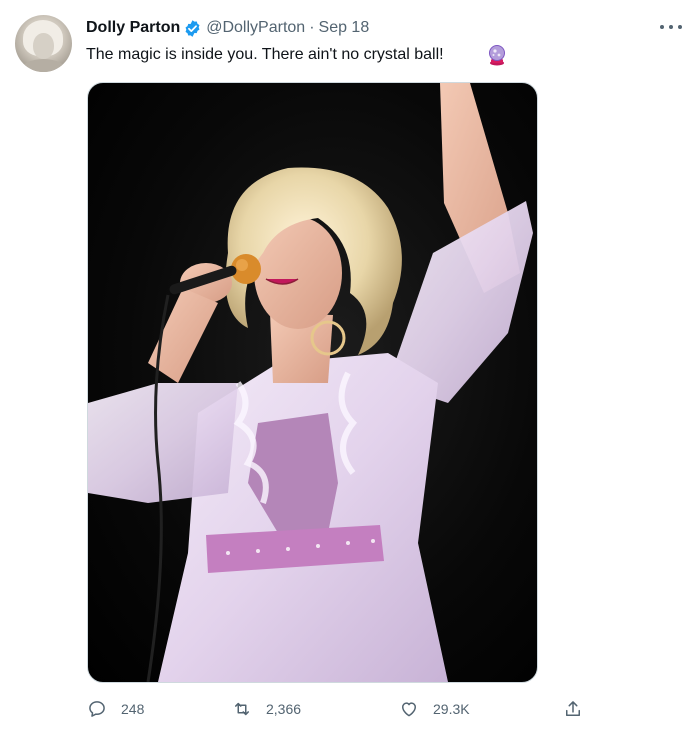 Image resolution: width=700 pixels, height=731 pixels. What do you see at coordinates (344, 28) in the screenshot?
I see `tweet-timestamp: Sep 18` at bounding box center [344, 28].